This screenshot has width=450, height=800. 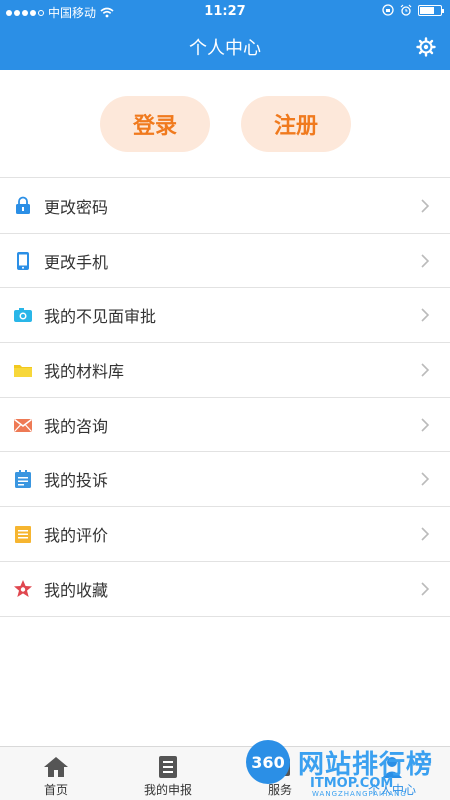 I want to click on tab-home: 首页, so click(x=56, y=773).